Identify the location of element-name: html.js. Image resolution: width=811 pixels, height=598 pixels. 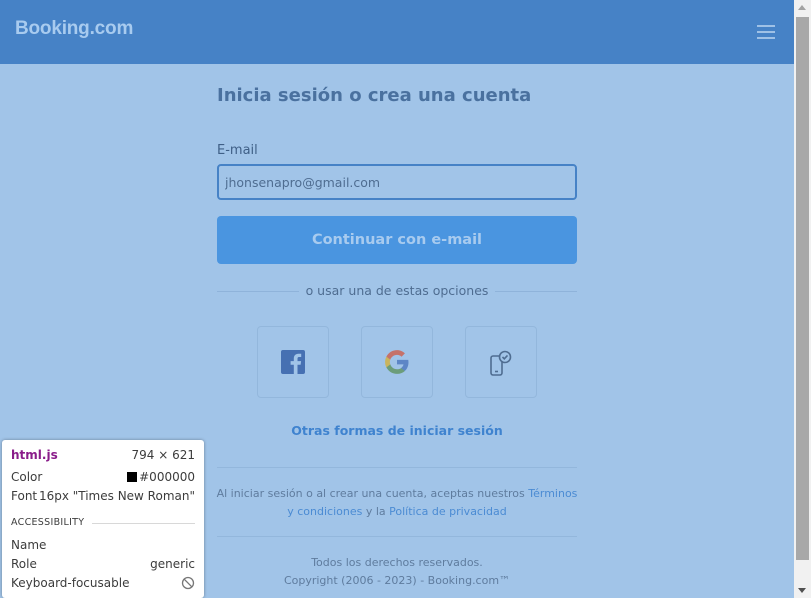
(34, 455).